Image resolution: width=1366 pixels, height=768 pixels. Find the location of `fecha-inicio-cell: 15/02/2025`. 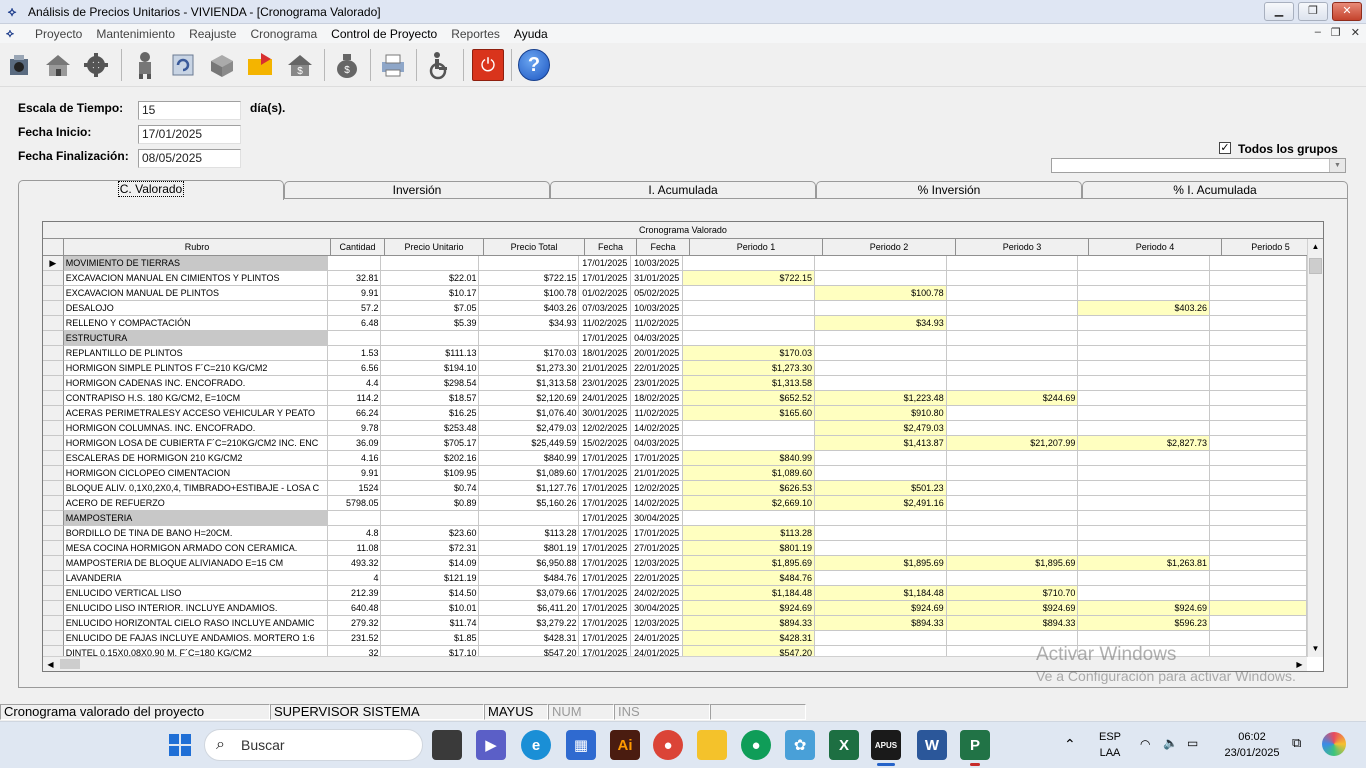

fecha-inicio-cell: 15/02/2025 is located at coordinates (605, 443).